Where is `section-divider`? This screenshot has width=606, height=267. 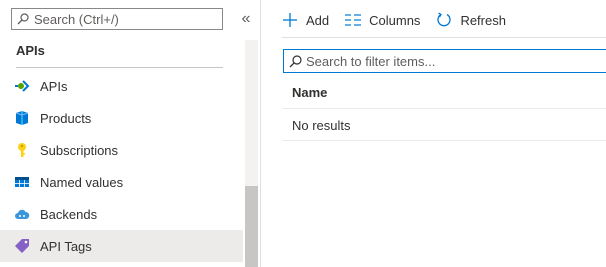 section-divider is located at coordinates (119, 67).